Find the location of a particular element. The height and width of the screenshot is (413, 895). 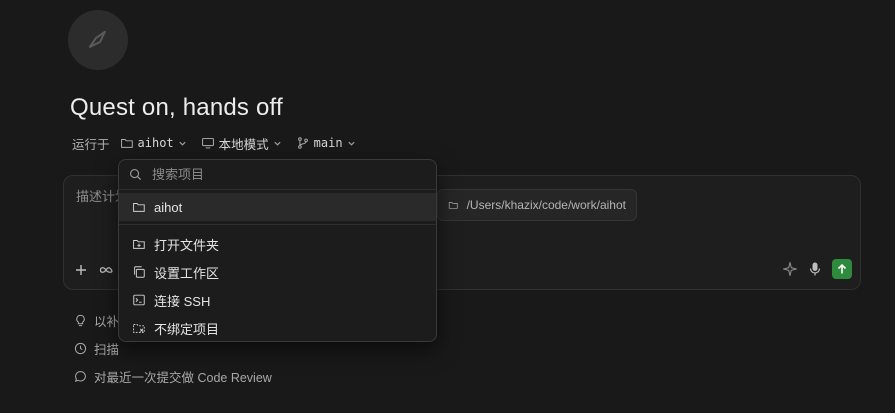

run-context-bar: 运行于 aihot 本地模式 main is located at coordinates (221, 143).